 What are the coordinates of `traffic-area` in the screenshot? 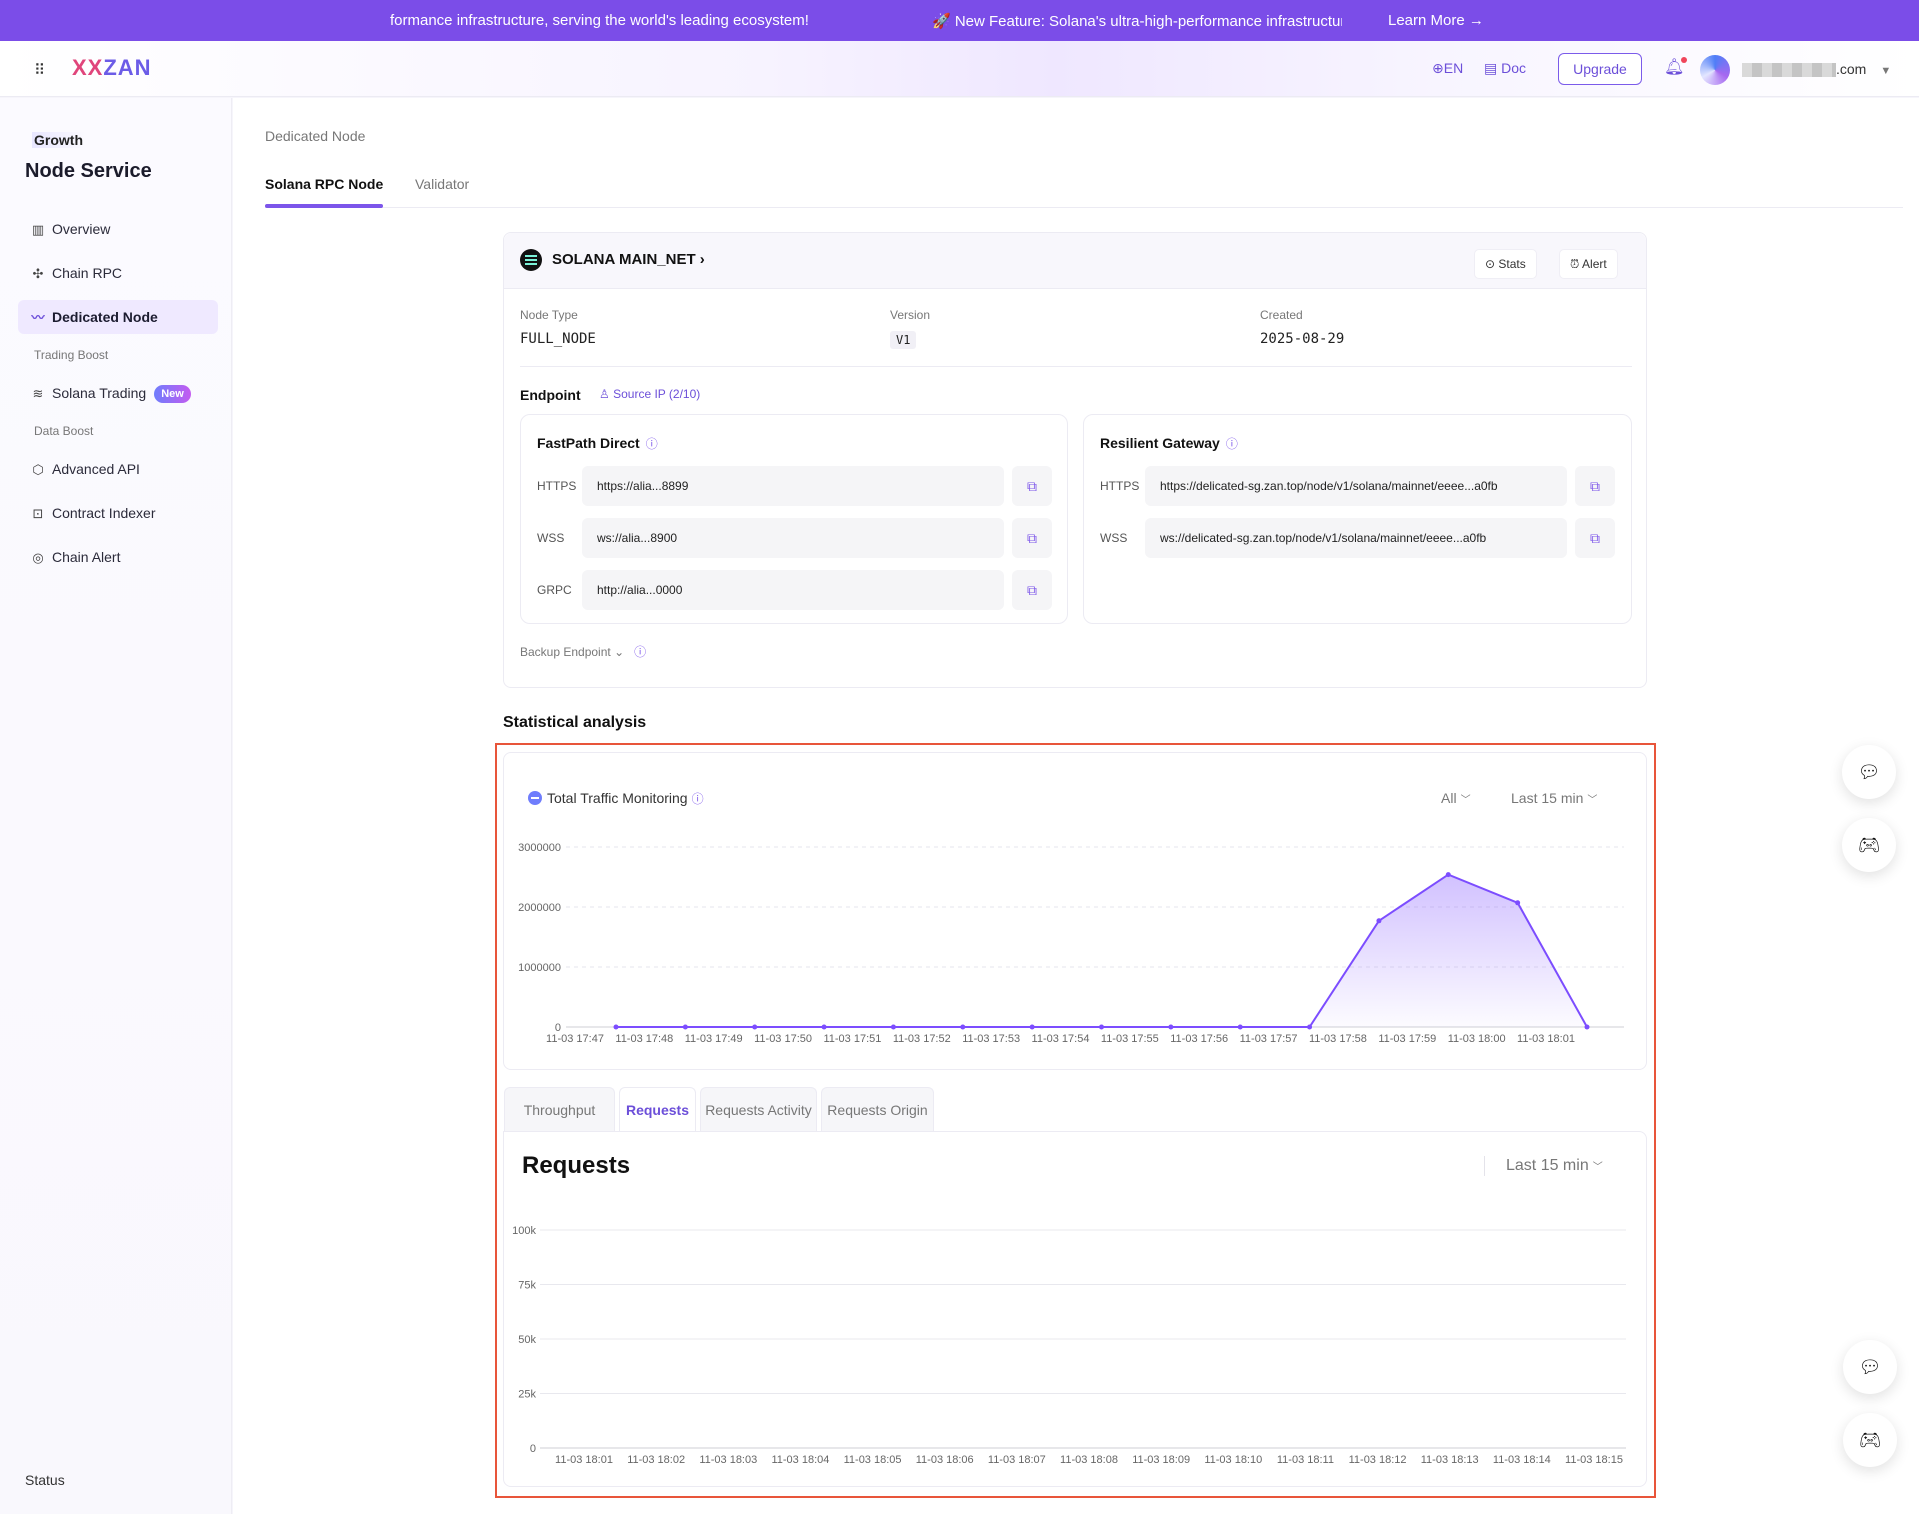 It's located at (1101, 950).